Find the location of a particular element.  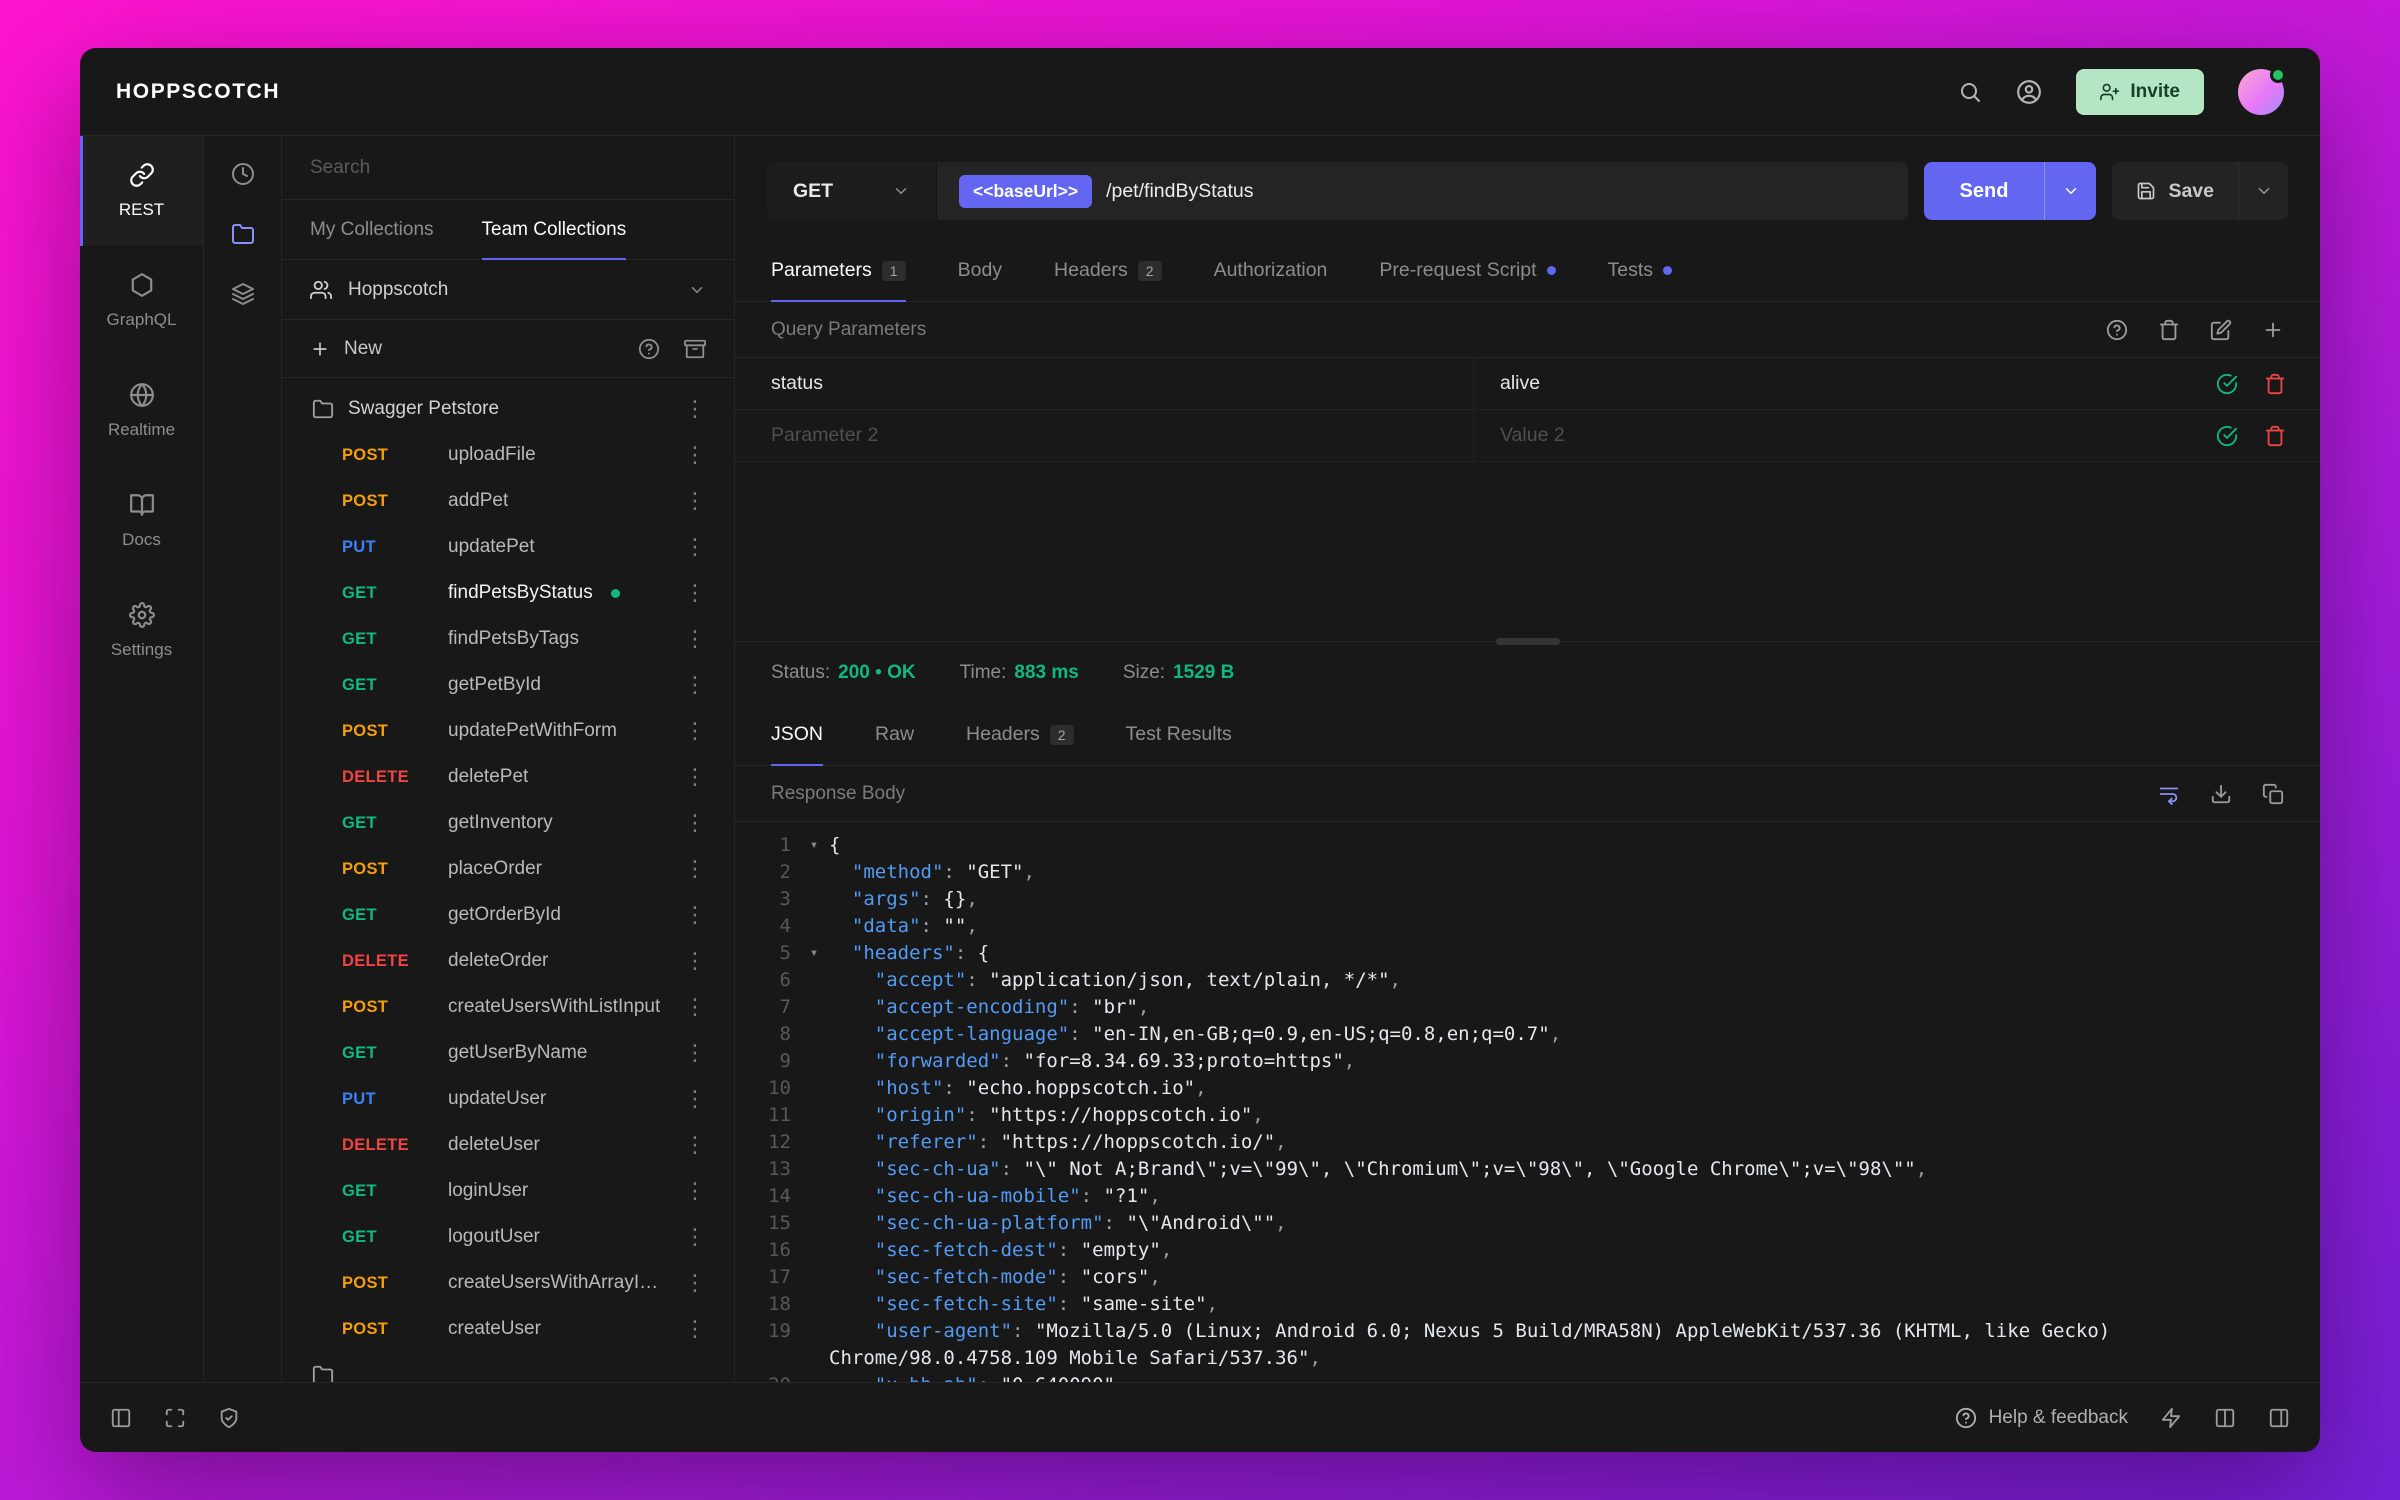

request-tab-authorization: Authorization is located at coordinates (1271, 270).